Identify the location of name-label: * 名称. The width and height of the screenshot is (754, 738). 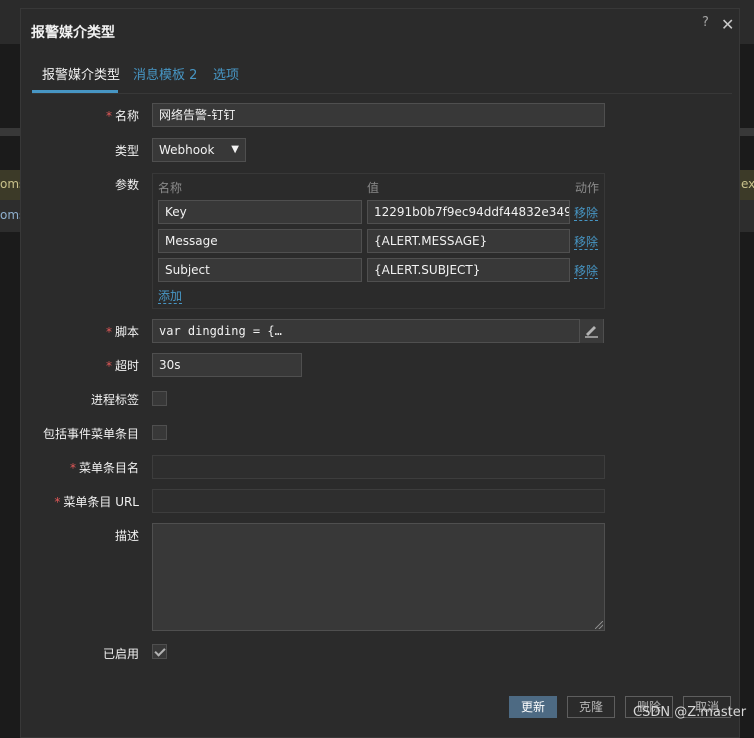
(122, 116).